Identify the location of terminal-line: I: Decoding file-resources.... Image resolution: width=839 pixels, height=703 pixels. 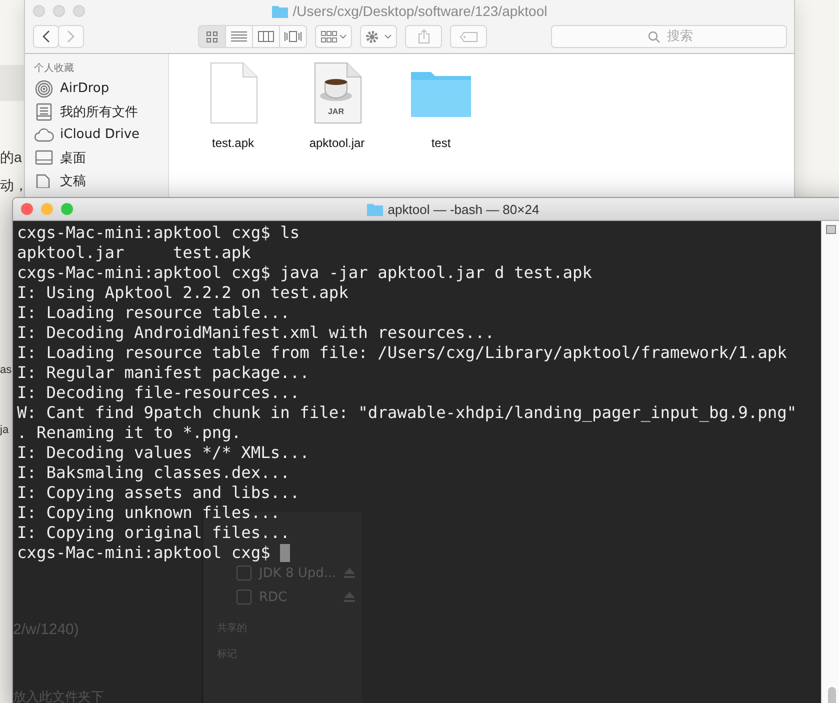
(158, 393).